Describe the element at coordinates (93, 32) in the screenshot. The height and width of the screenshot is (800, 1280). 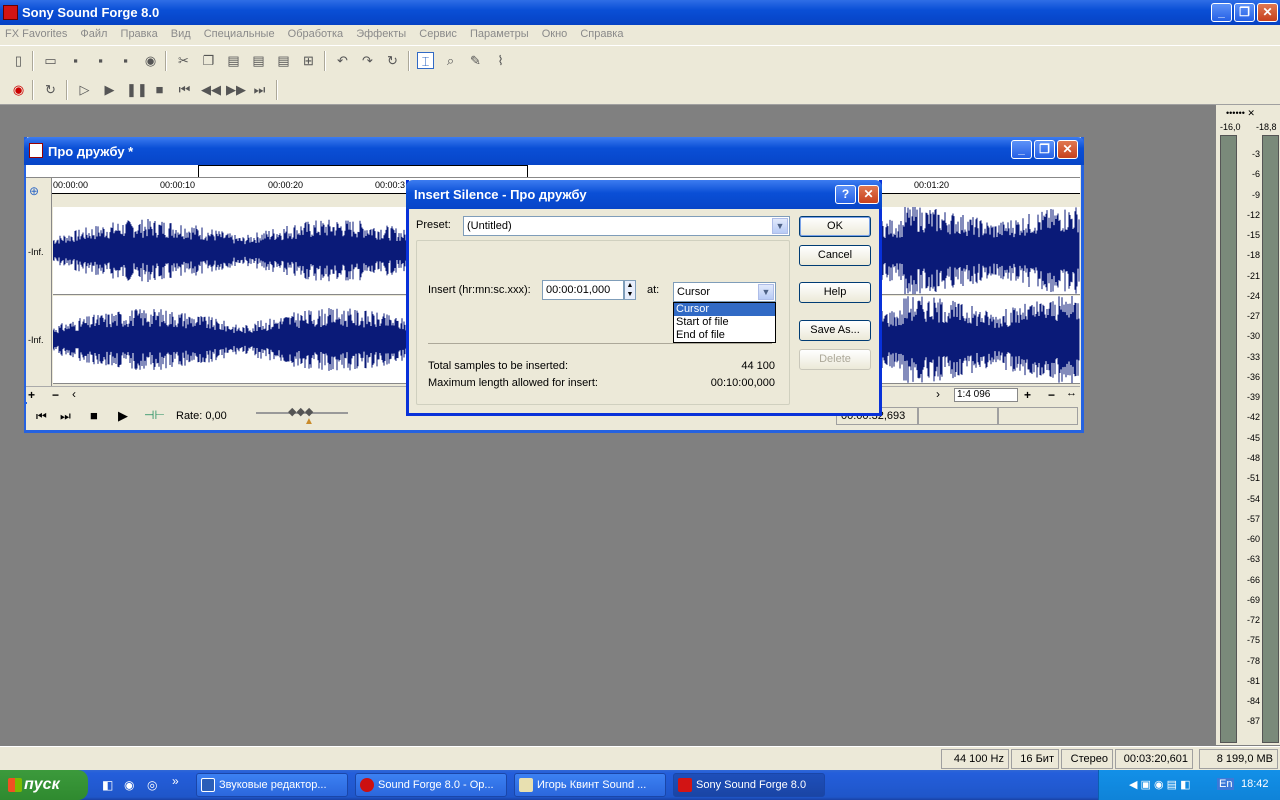
I see `menu-file: Файл` at that location.